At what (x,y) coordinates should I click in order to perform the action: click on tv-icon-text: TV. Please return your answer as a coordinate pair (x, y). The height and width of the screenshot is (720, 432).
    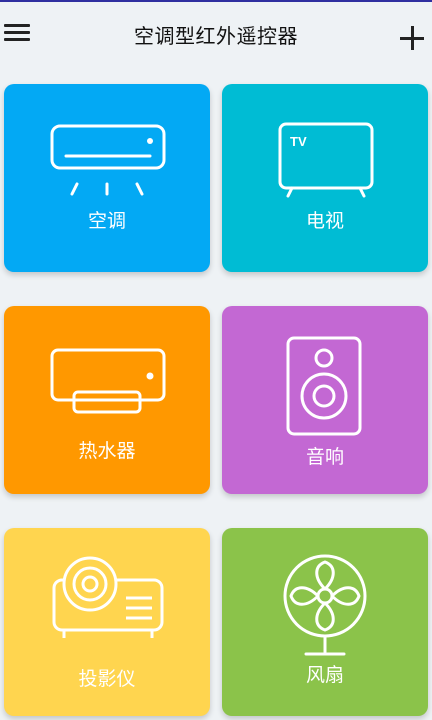
    Looking at the image, I should click on (298, 141).